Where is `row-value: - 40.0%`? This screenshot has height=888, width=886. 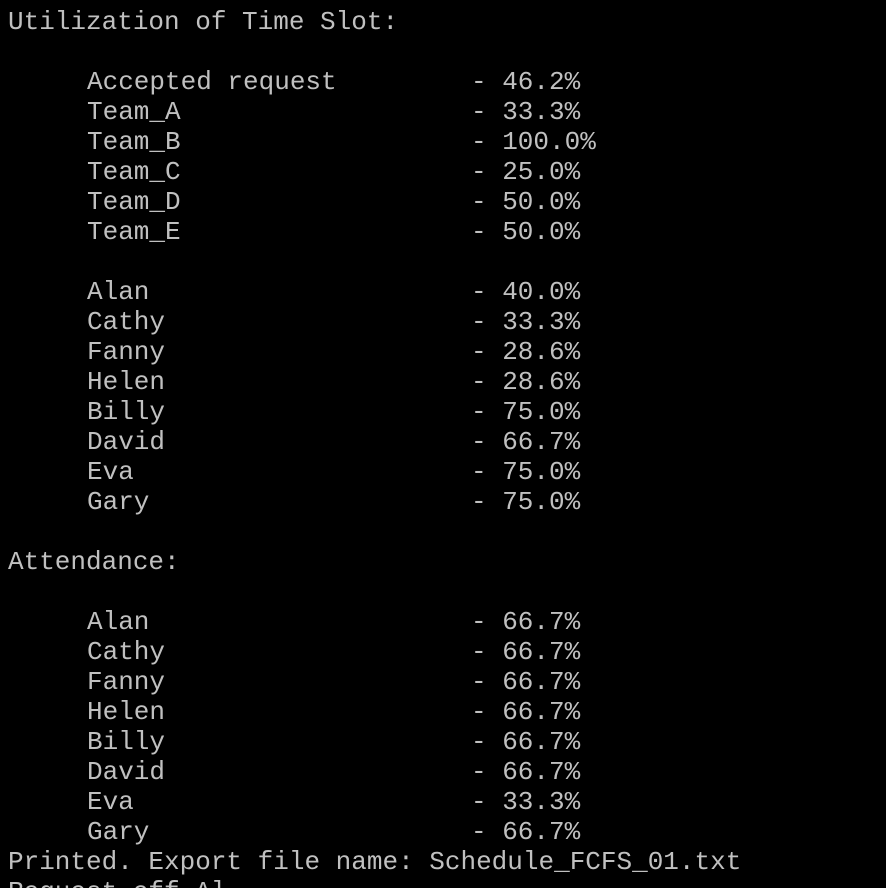 row-value: - 40.0% is located at coordinates (526, 292).